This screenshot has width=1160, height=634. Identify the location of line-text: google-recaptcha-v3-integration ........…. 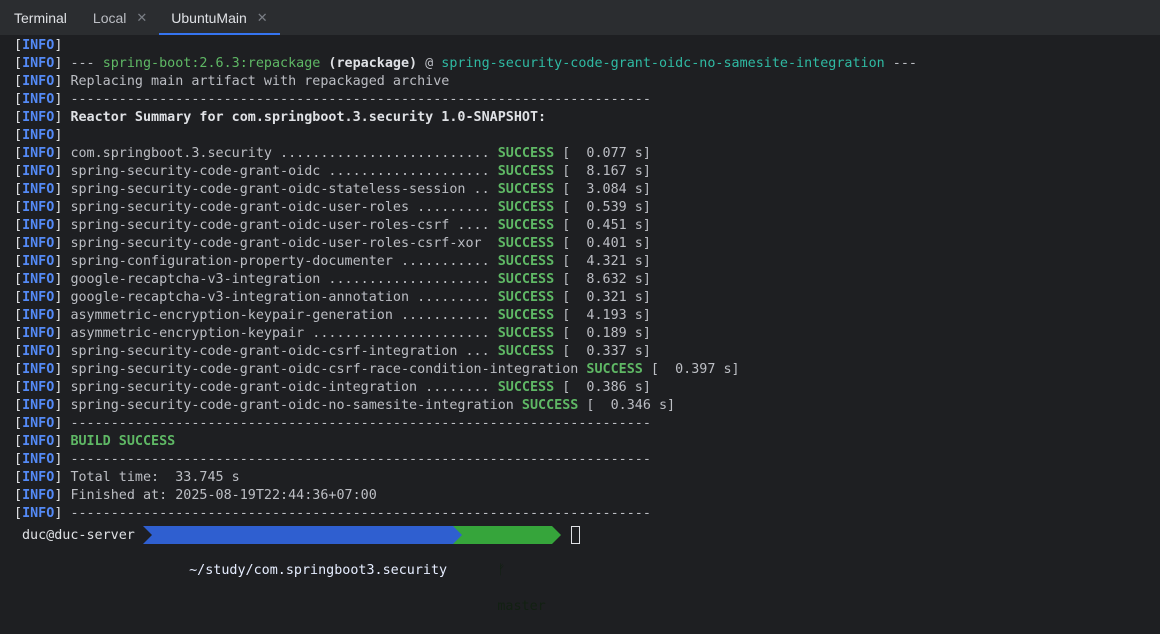
(284, 279).